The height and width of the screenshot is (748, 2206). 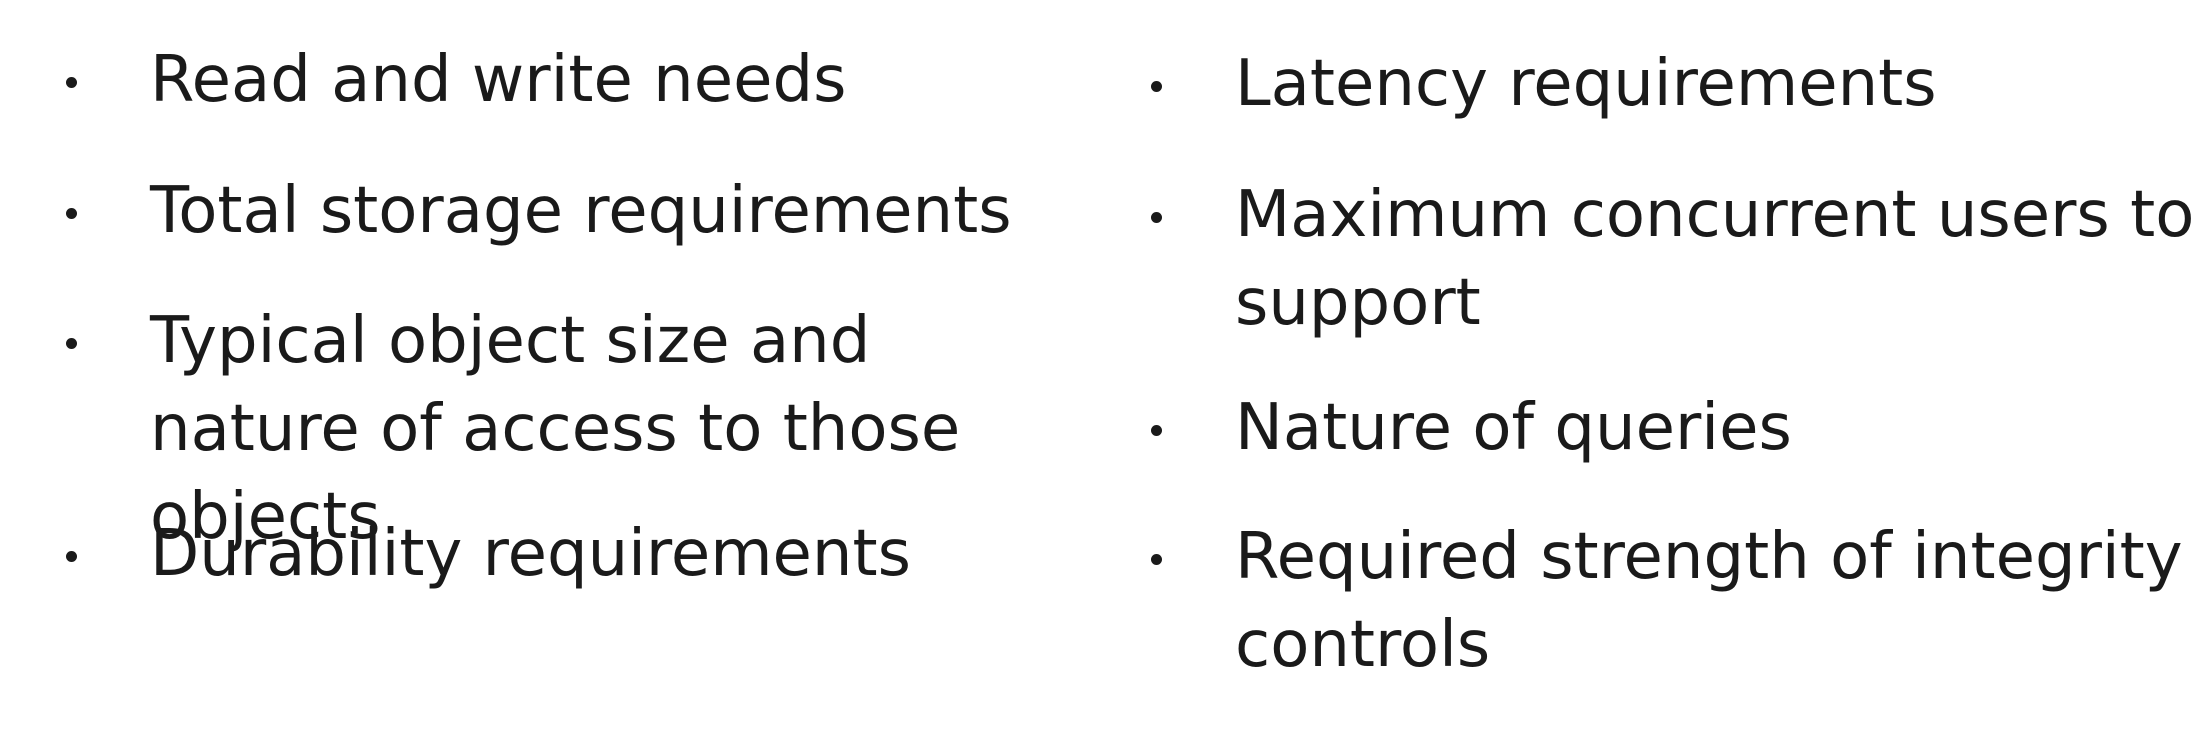 I want to click on list-item: Required strength of integrity controls, so click(x=1645, y=601).